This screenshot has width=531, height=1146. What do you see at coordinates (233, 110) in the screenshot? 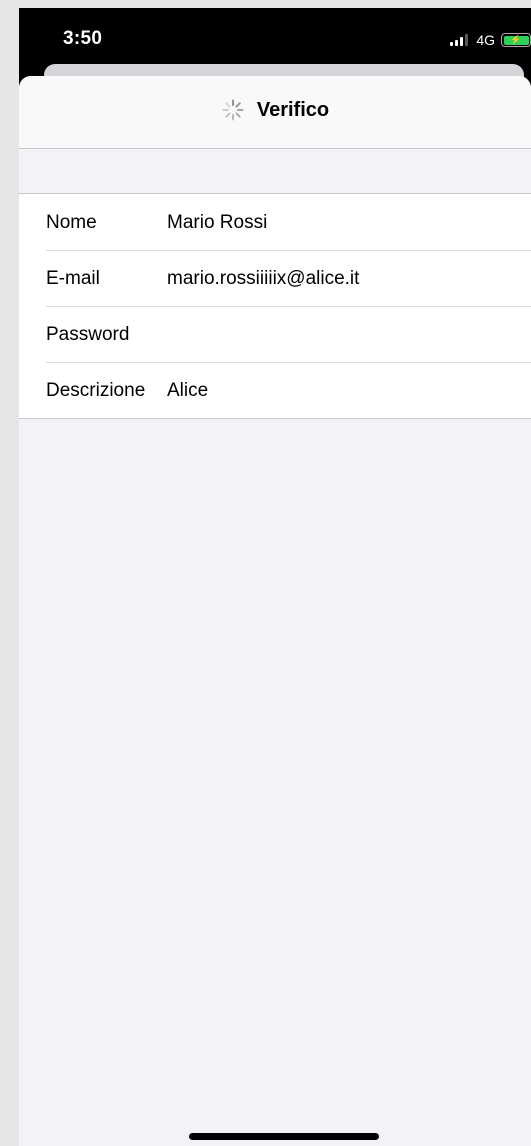
I see `spinner-icon` at bounding box center [233, 110].